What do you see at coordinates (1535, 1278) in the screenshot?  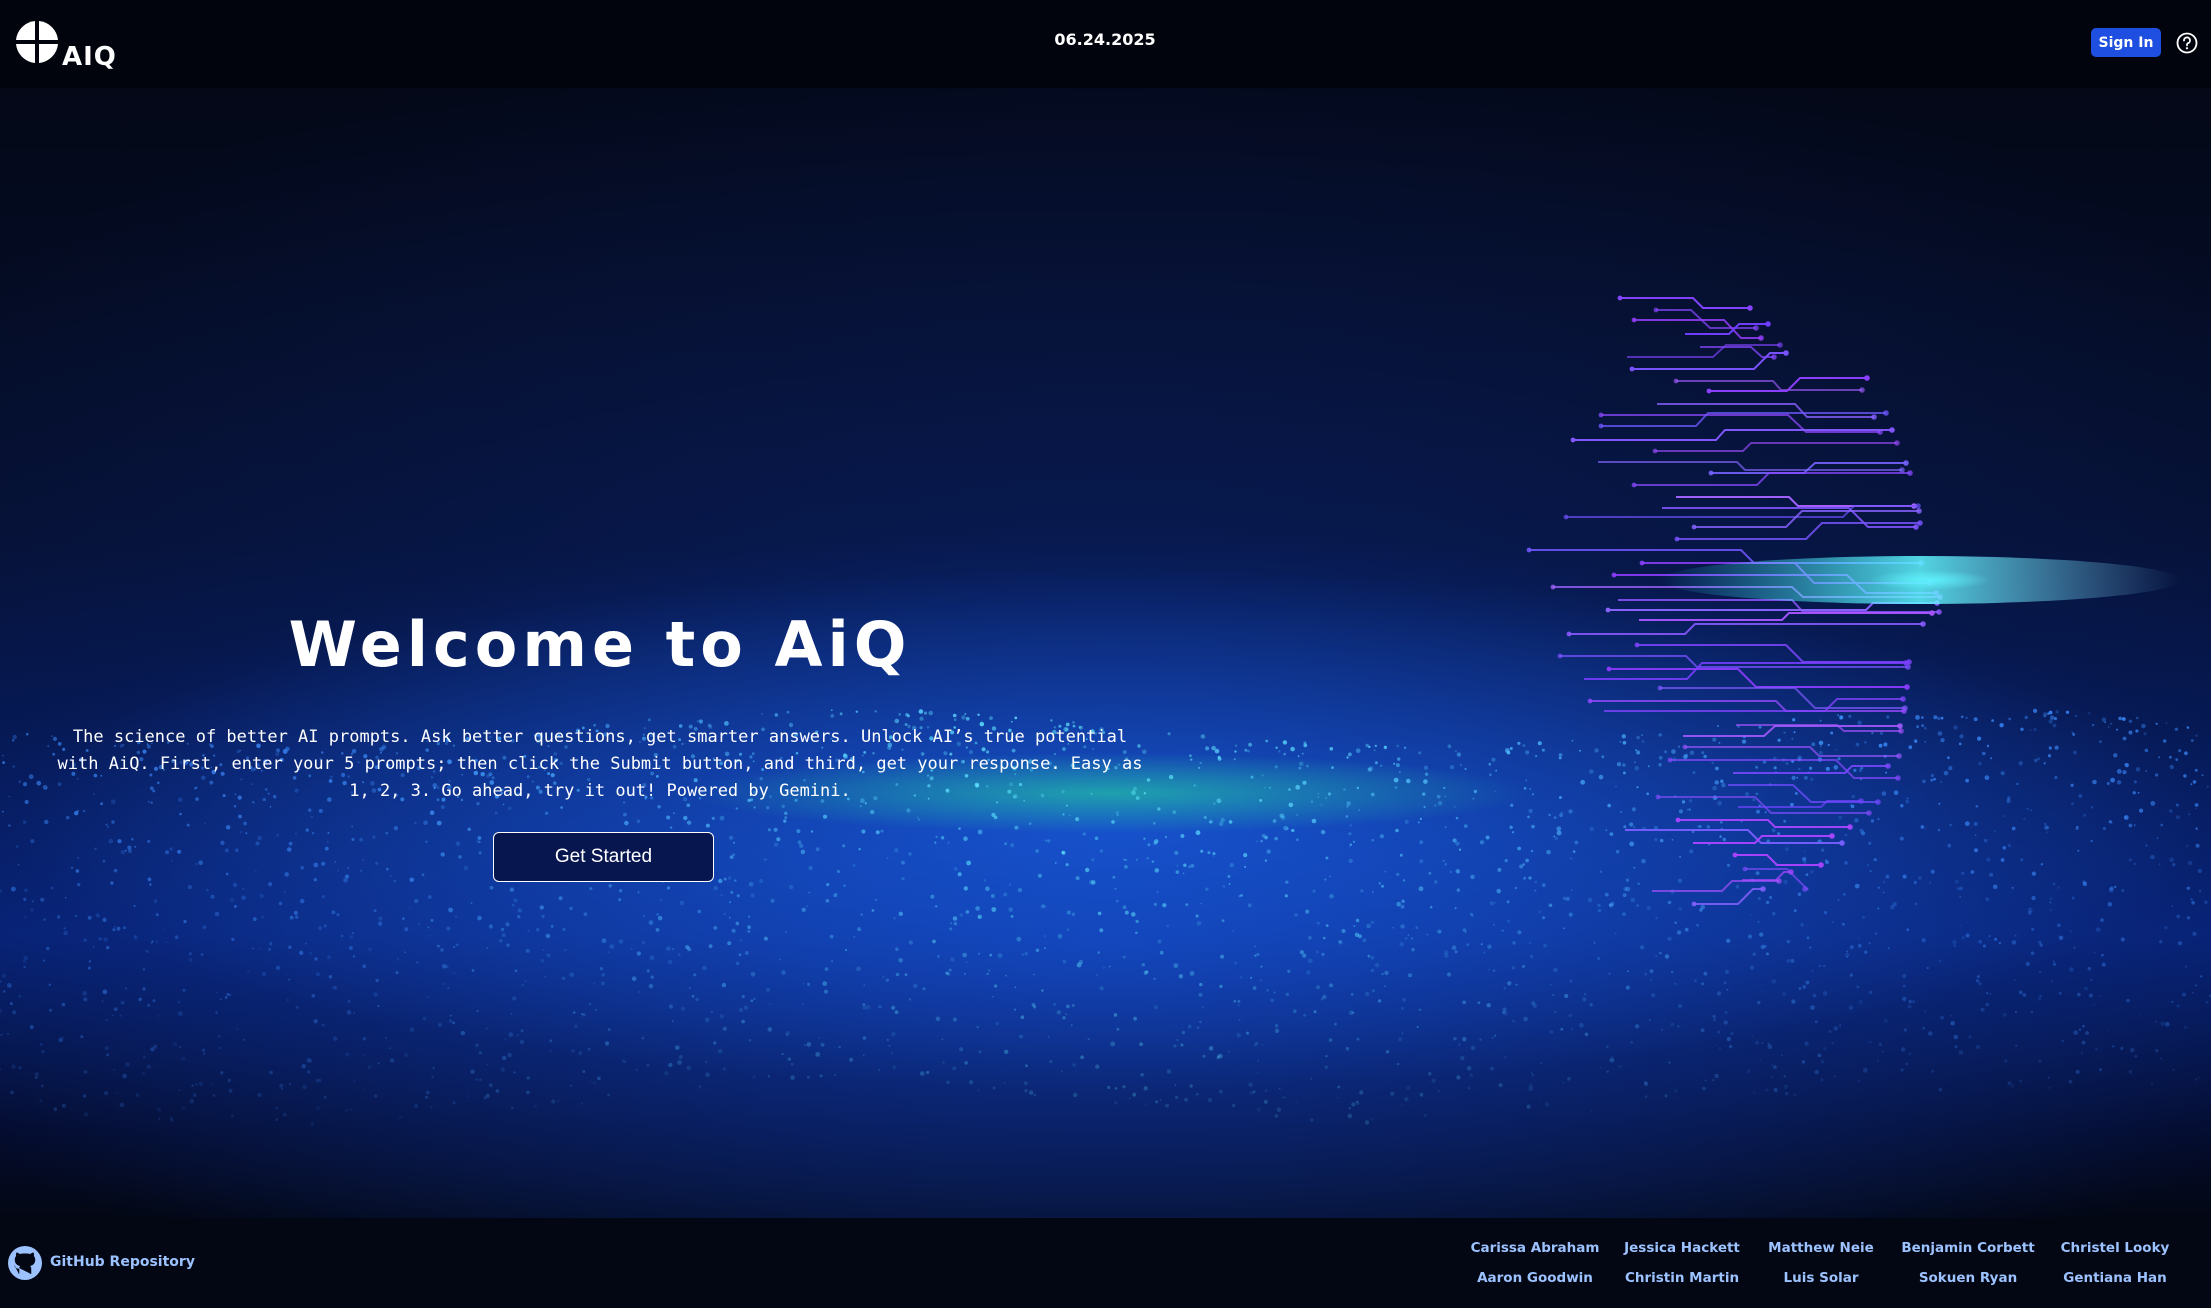 I see `team-member-name: Aaron Goodwin` at bounding box center [1535, 1278].